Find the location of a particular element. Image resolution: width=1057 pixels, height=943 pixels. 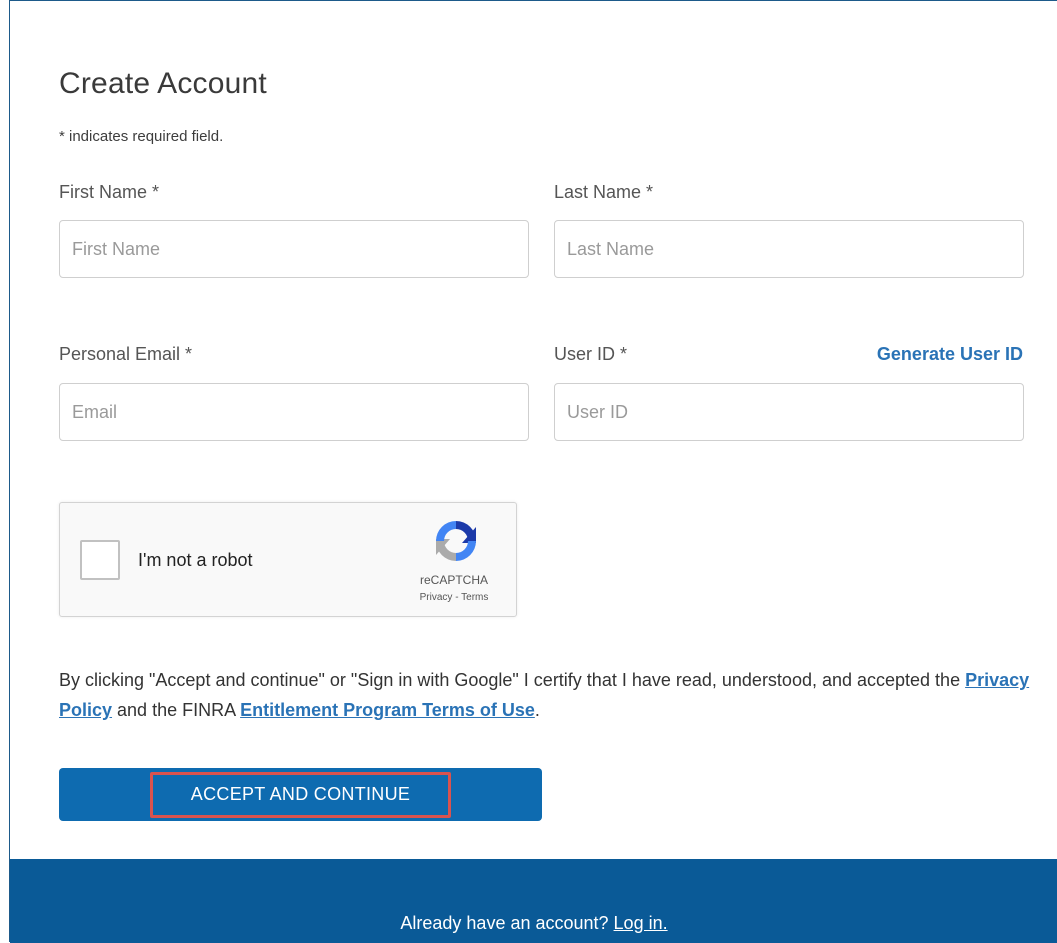

recaptcha-label: I'm not a robot is located at coordinates (195, 560).